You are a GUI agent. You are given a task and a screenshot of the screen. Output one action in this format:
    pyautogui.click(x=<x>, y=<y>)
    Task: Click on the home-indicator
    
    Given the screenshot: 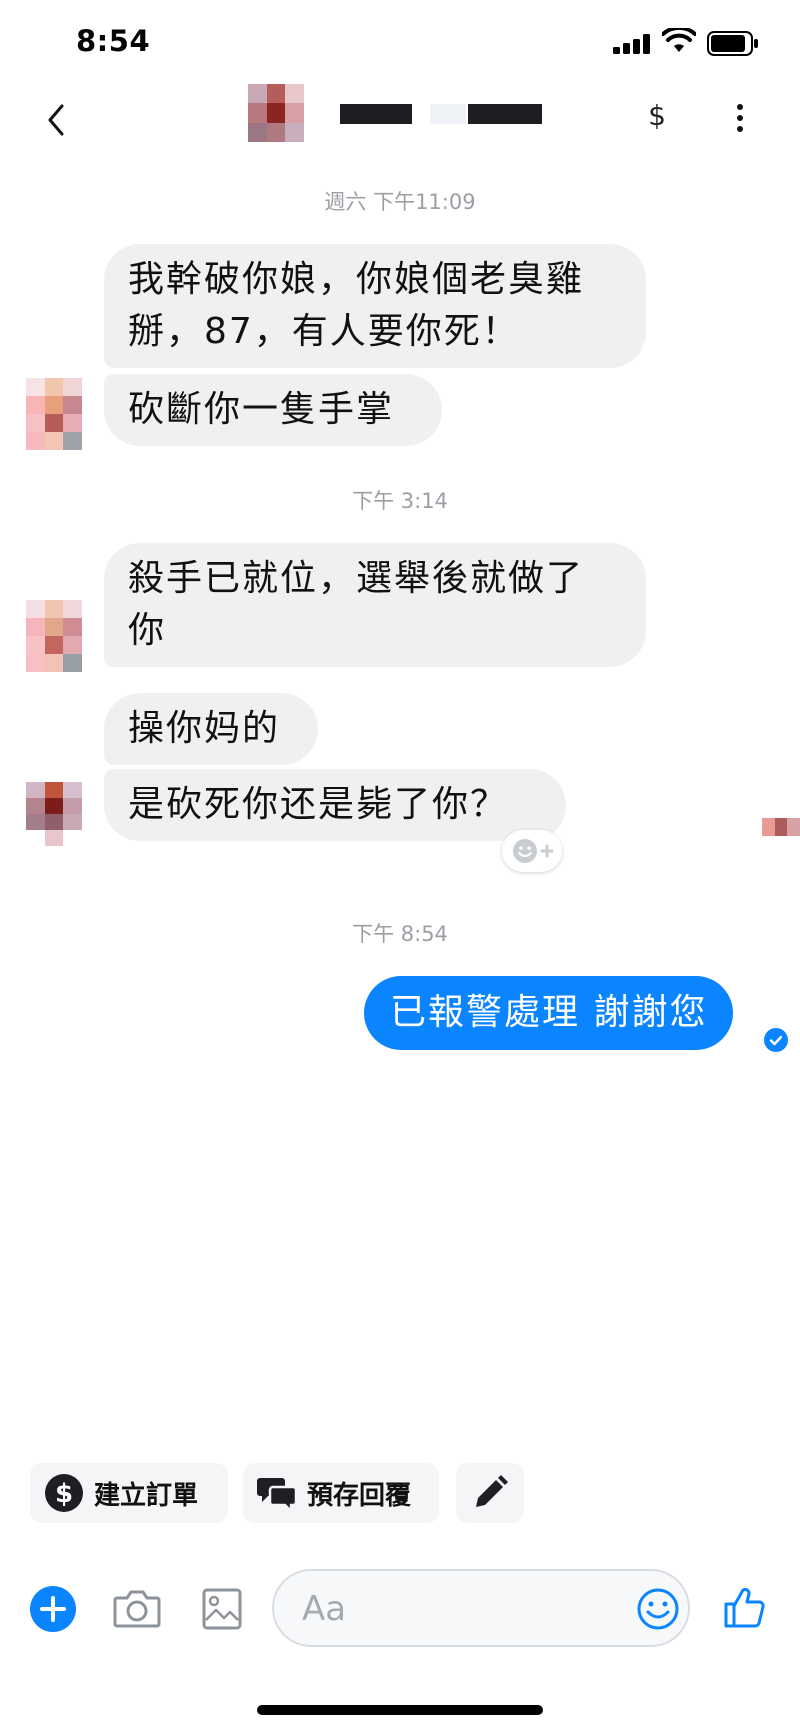 What is the action you would take?
    pyautogui.click(x=400, y=1710)
    